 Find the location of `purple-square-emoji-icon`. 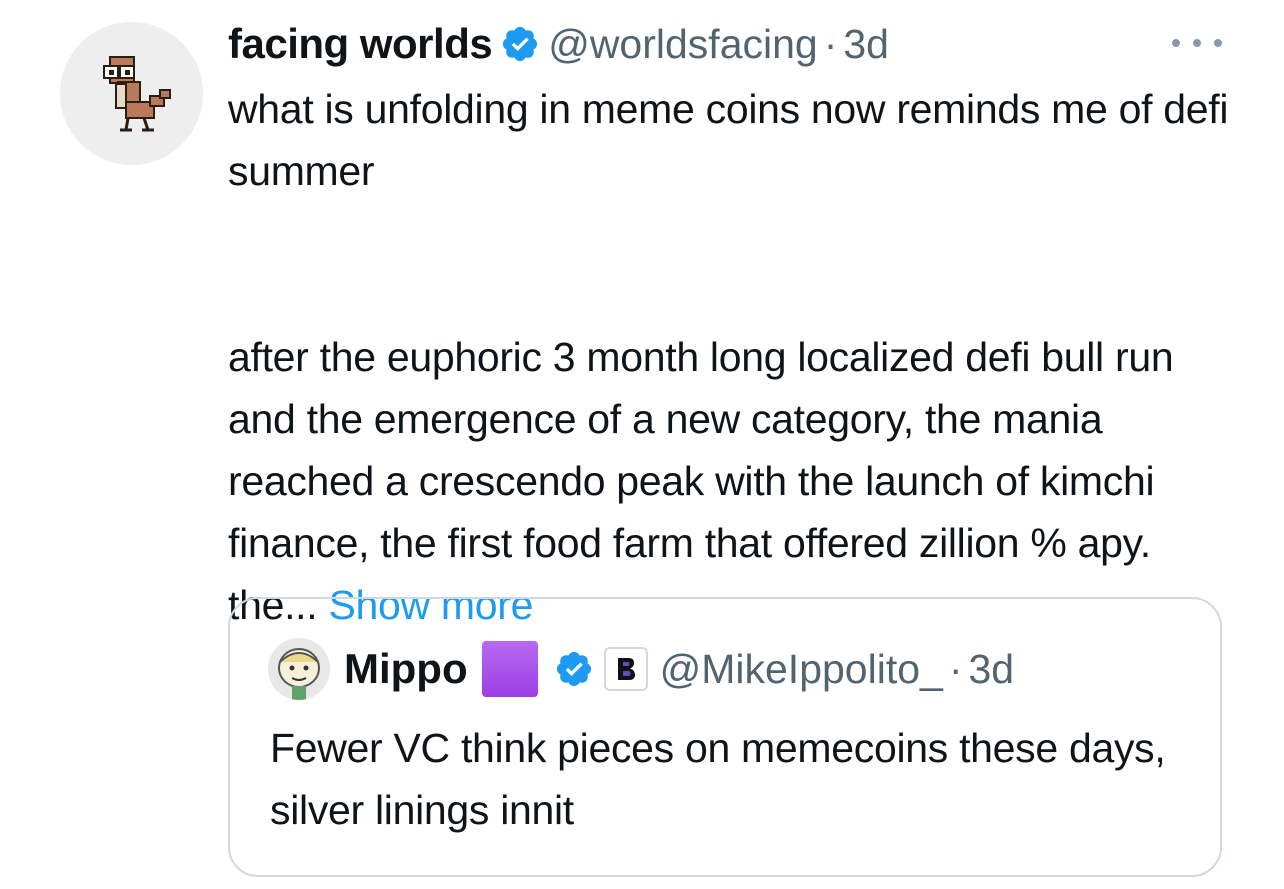

purple-square-emoji-icon is located at coordinates (509, 669).